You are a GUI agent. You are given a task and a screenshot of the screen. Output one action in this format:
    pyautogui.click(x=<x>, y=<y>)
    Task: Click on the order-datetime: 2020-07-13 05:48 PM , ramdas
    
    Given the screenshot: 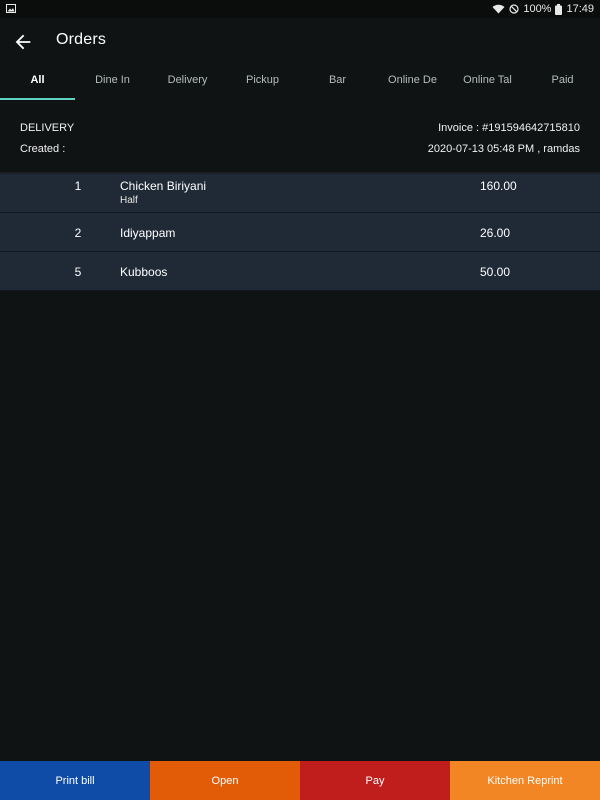 What is the action you would take?
    pyautogui.click(x=503, y=149)
    